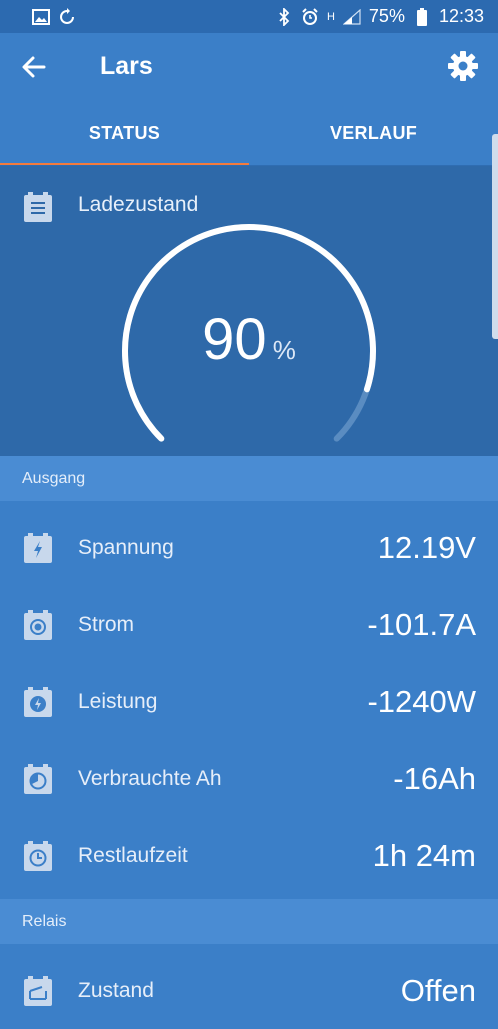  Describe the element at coordinates (106, 624) in the screenshot. I see `row-label: Strom` at that location.